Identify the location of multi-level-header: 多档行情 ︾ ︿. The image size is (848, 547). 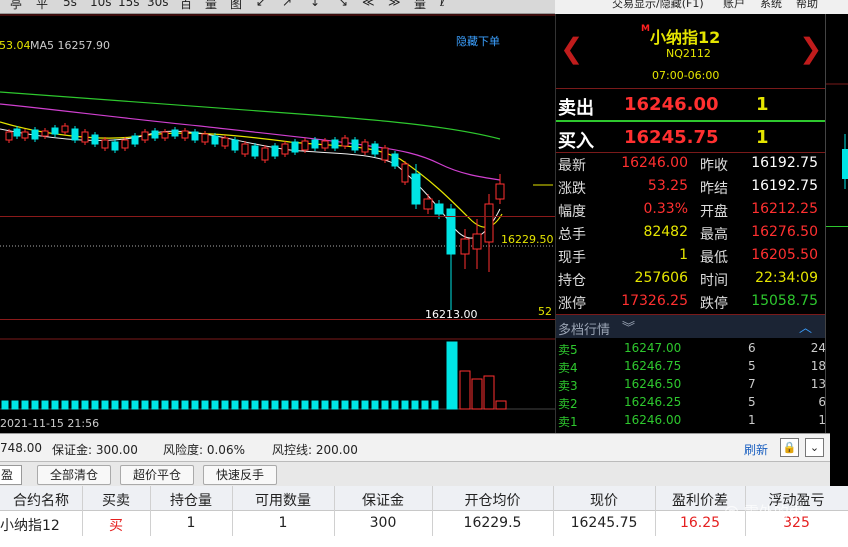
(691, 326).